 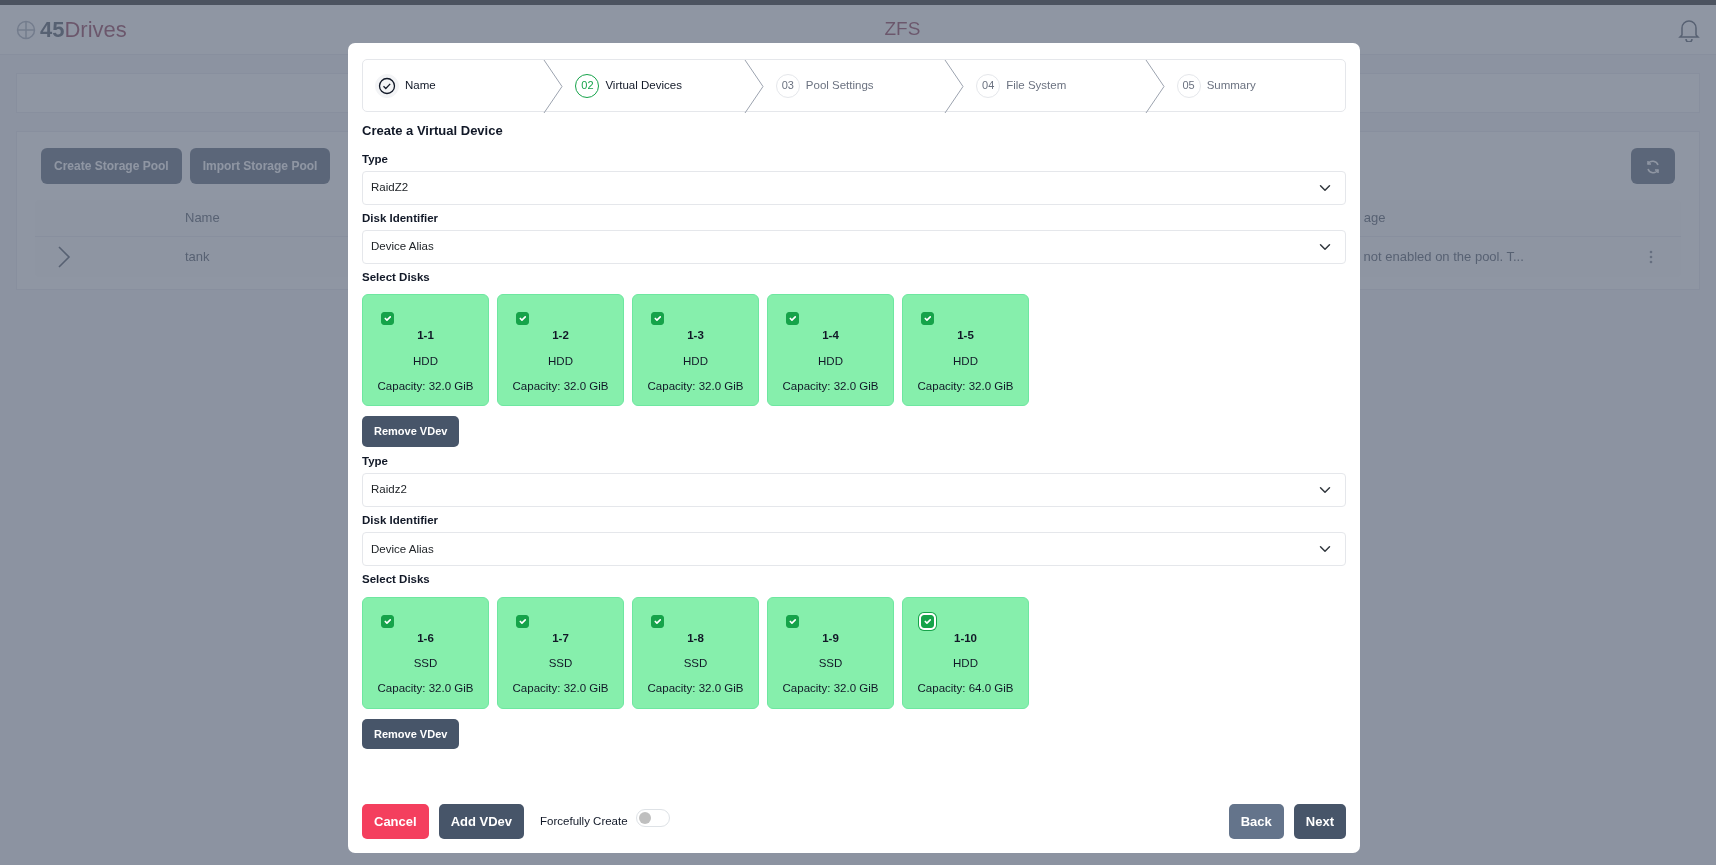 What do you see at coordinates (1231, 85) in the screenshot?
I see `step-label: Summary` at bounding box center [1231, 85].